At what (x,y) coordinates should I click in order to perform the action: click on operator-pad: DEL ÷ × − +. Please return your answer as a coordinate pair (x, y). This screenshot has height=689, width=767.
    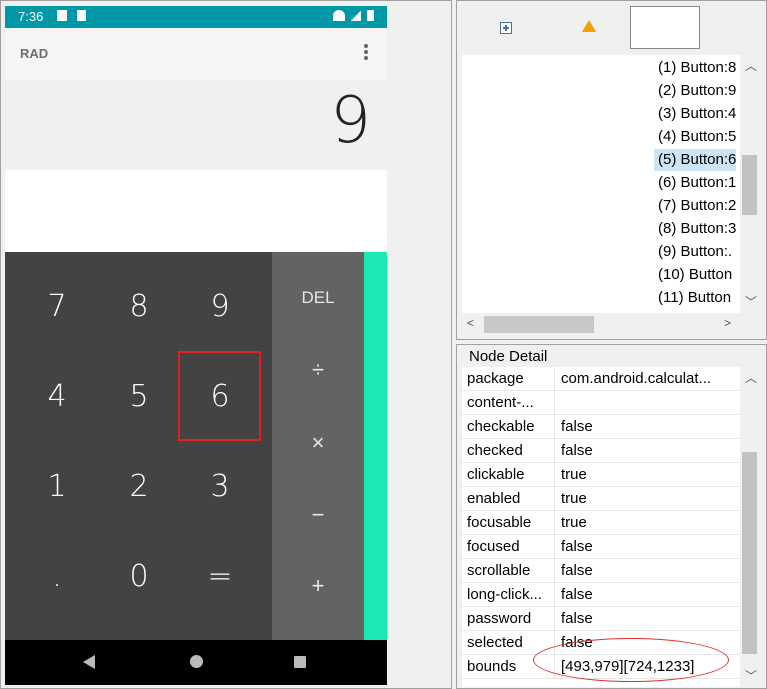
    Looking at the image, I should click on (318, 446).